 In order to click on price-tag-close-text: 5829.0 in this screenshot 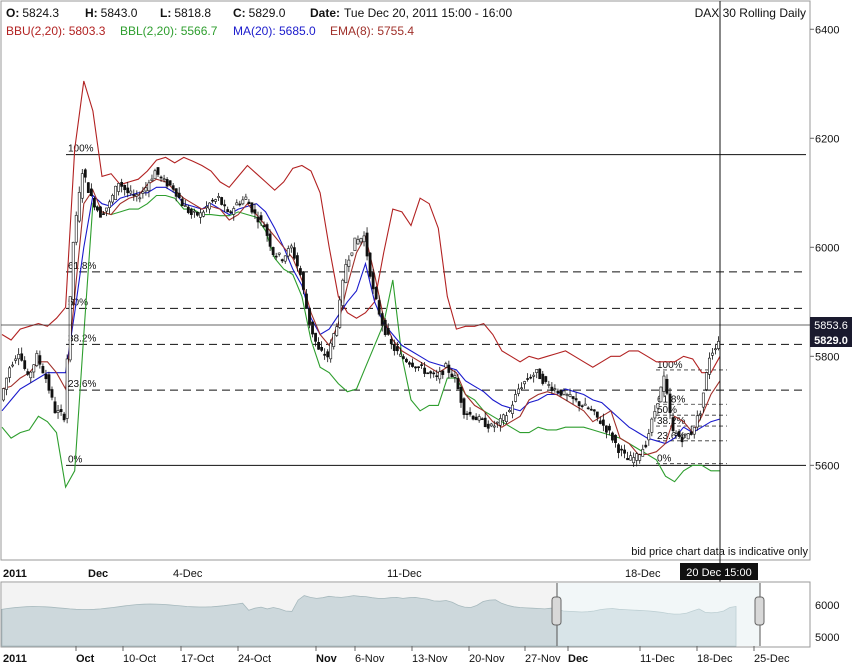, I will do `click(831, 341)`.